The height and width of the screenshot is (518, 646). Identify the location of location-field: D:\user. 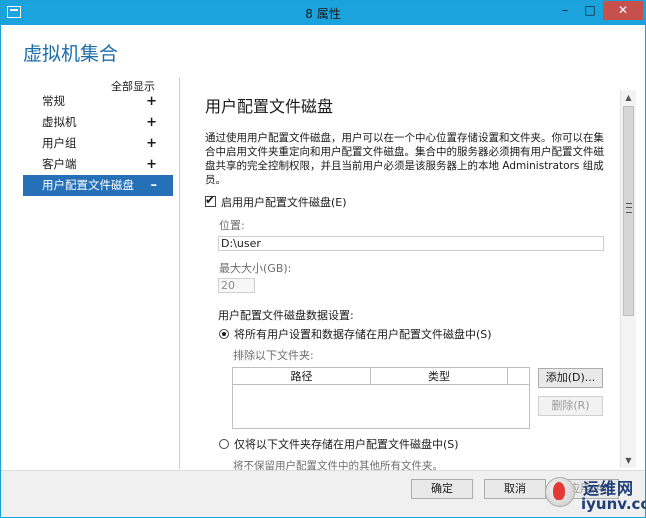
(411, 243).